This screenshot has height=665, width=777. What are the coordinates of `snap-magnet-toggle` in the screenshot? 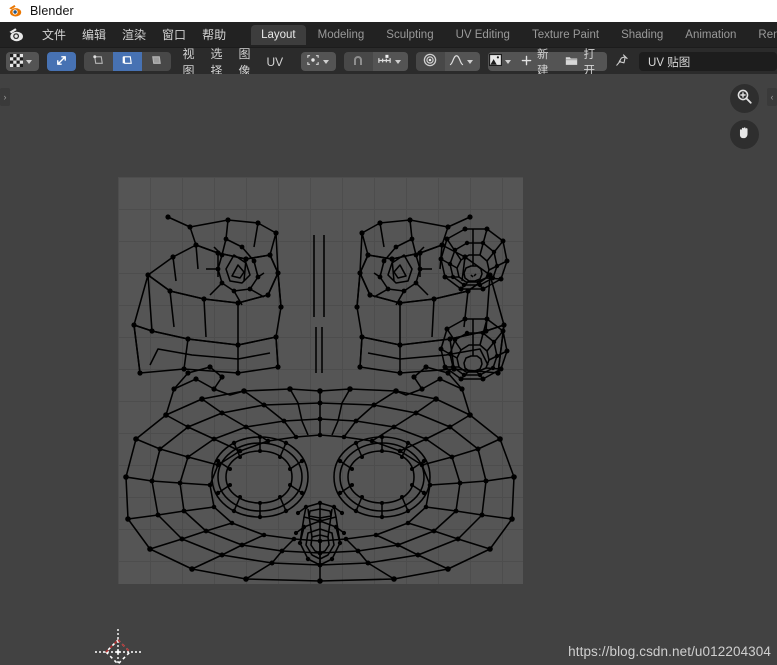 It's located at (358, 61).